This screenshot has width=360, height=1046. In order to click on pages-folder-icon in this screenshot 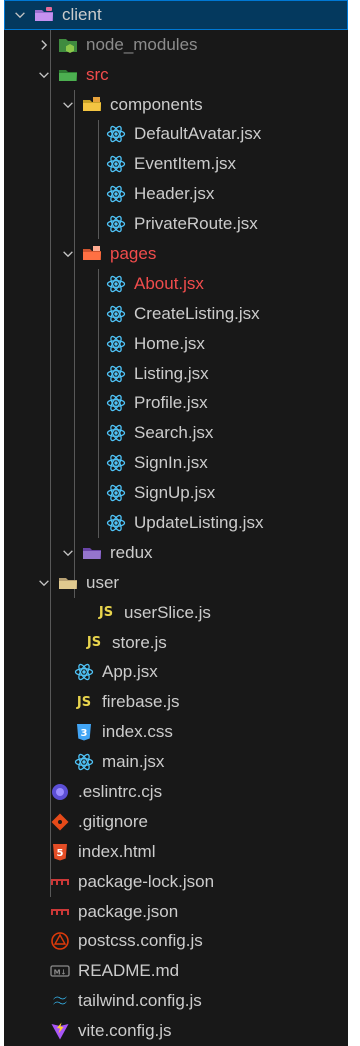, I will do `click(92, 254)`.